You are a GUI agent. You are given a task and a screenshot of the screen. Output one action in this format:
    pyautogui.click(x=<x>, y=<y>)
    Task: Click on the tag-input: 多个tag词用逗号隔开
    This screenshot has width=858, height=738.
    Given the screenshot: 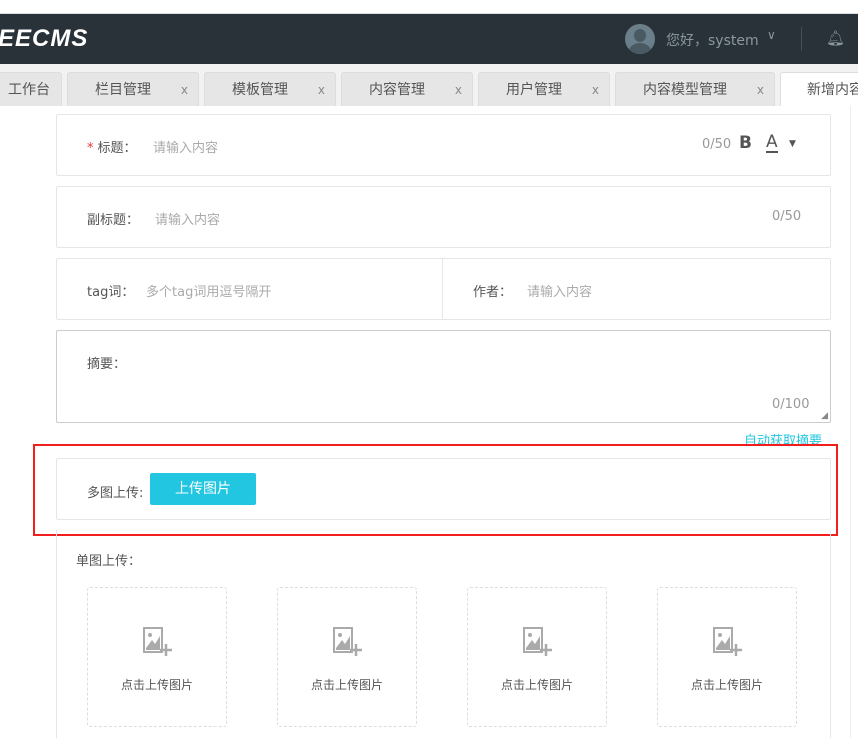 What is the action you would take?
    pyautogui.click(x=208, y=290)
    